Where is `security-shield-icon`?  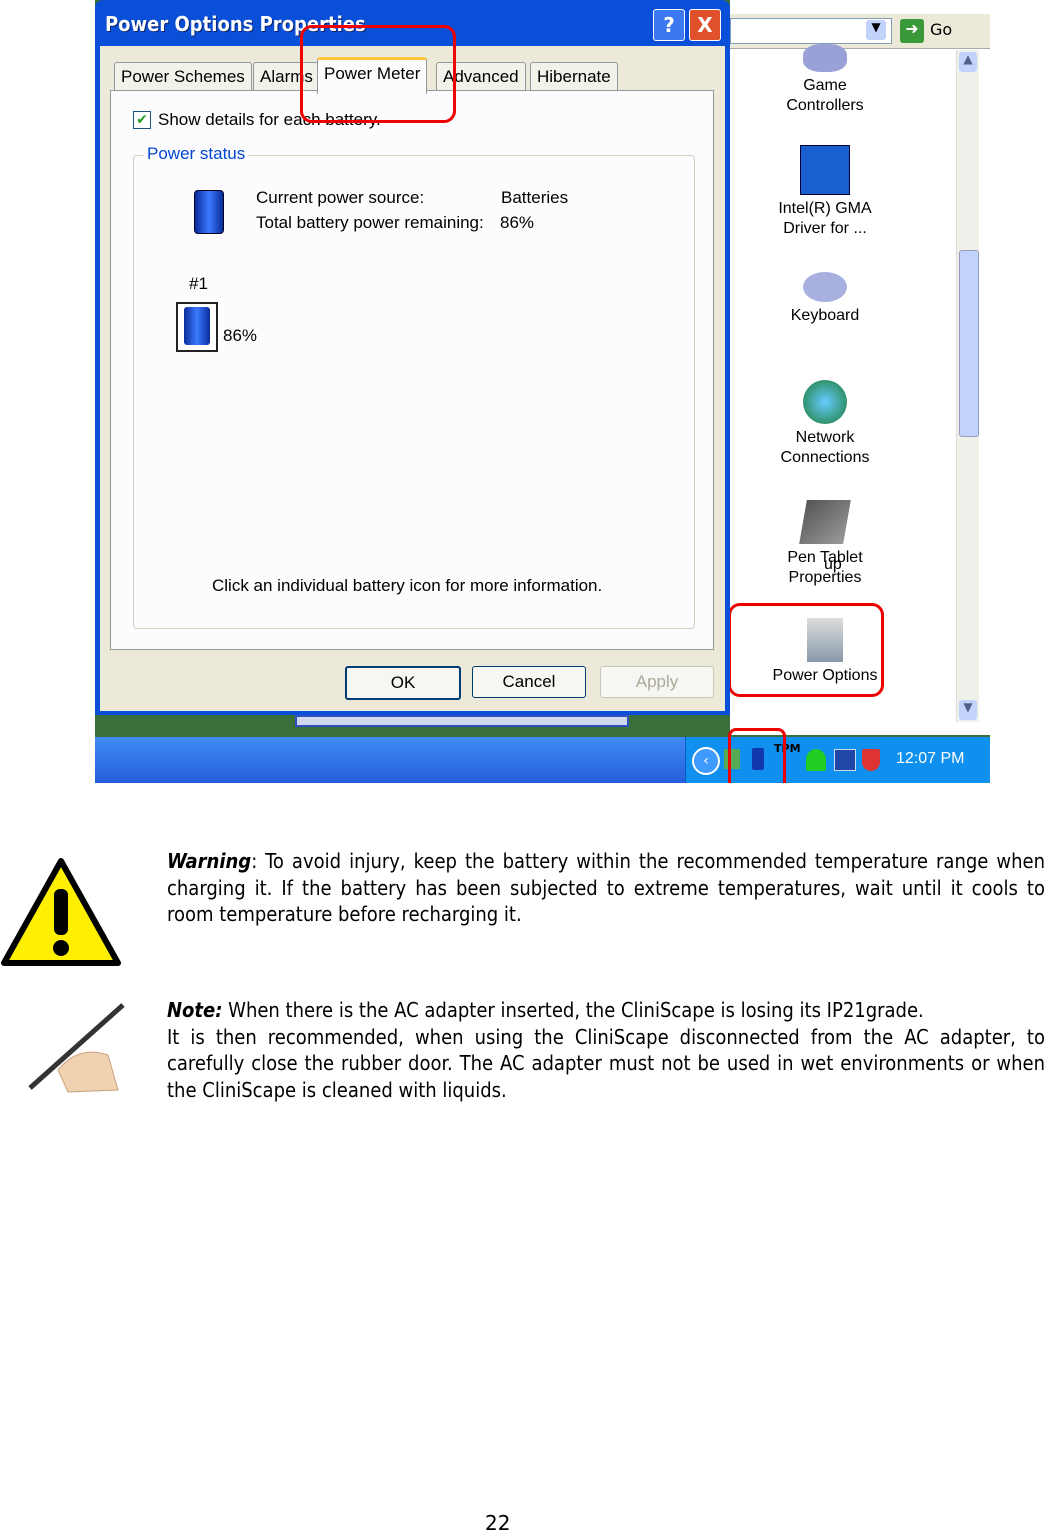
security-shield-icon is located at coordinates (871, 760).